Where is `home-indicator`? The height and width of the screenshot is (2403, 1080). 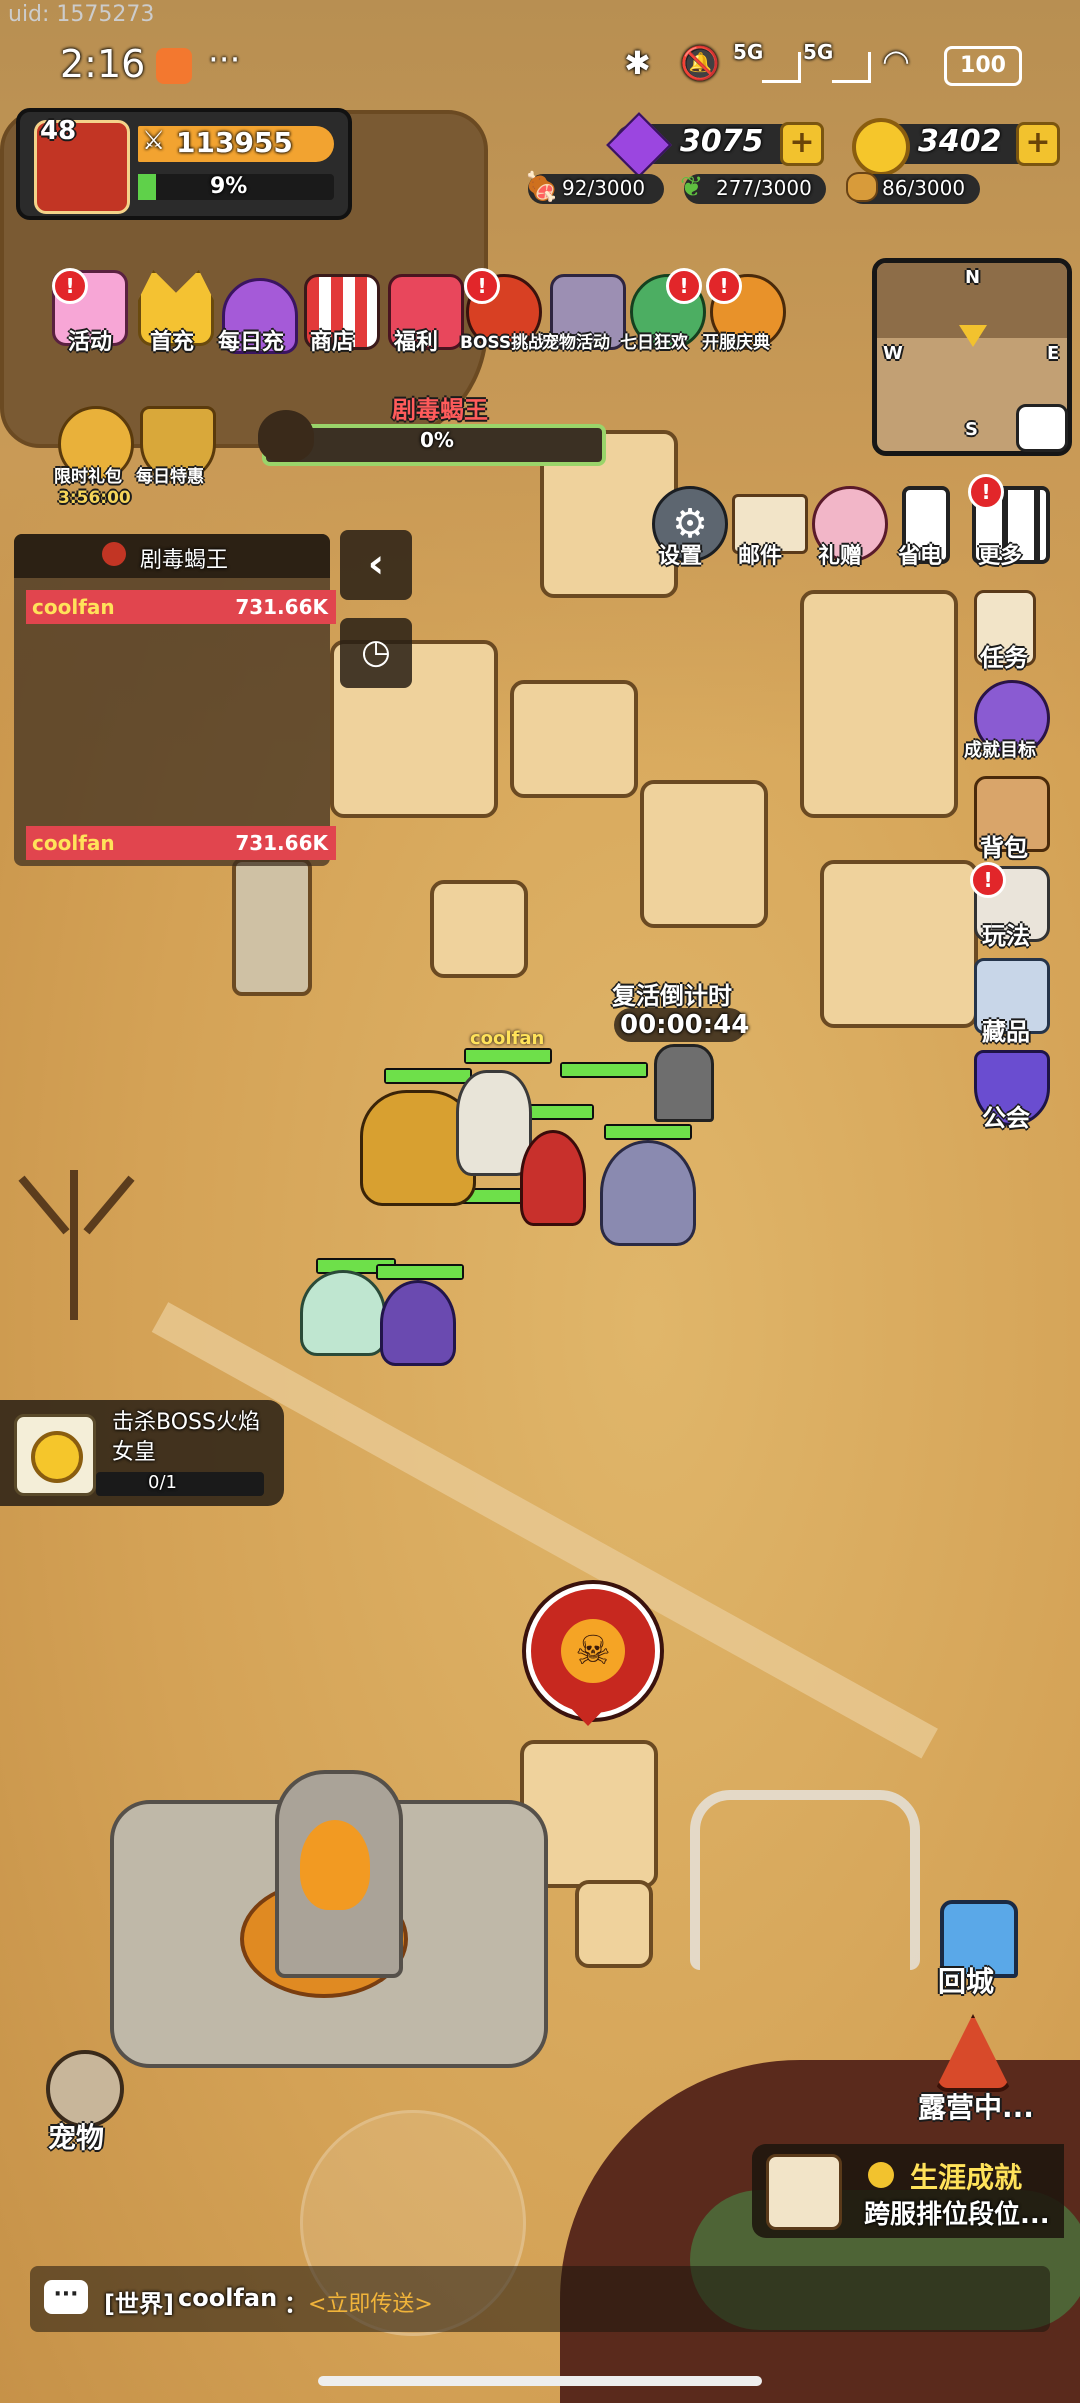 home-indicator is located at coordinates (540, 2381).